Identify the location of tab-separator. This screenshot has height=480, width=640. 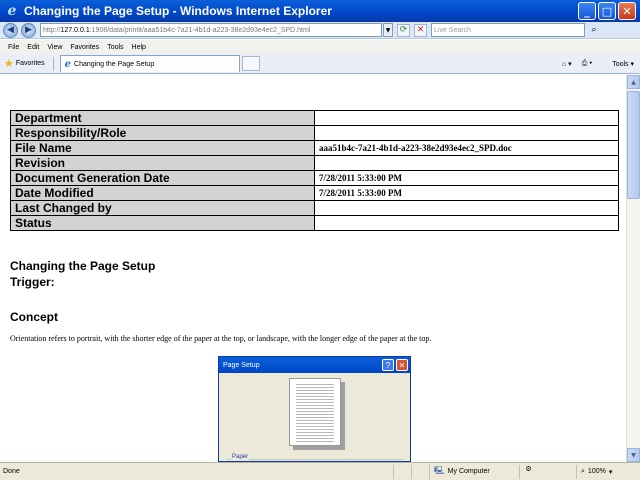
(53, 63).